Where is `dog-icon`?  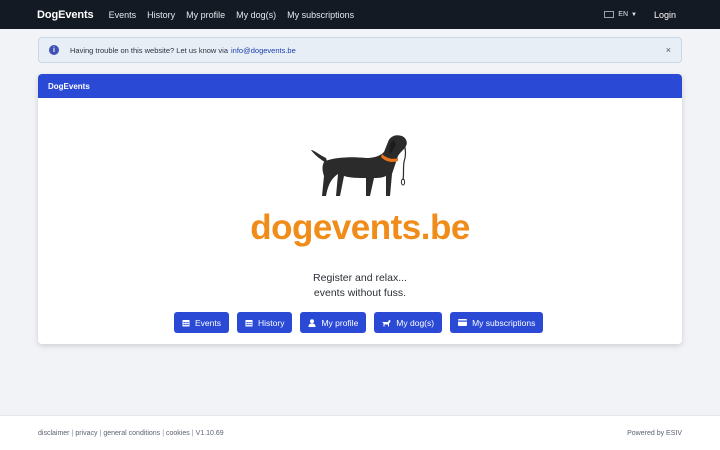 dog-icon is located at coordinates (386, 322).